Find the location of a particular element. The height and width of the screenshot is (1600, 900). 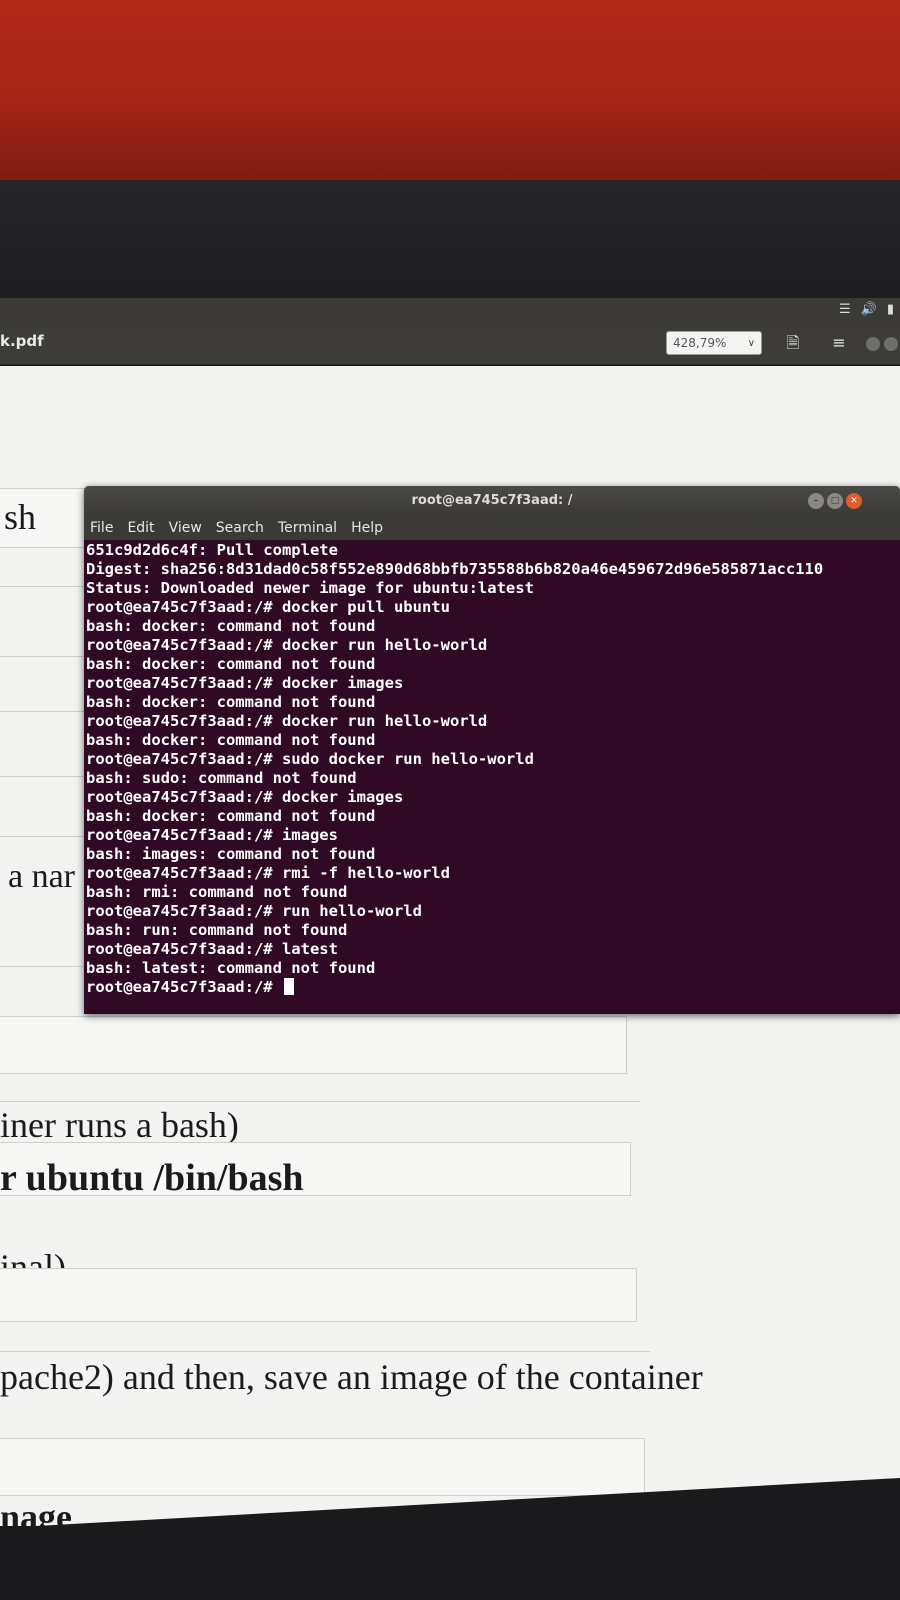

battery-icon: ▮ is located at coordinates (890, 309).